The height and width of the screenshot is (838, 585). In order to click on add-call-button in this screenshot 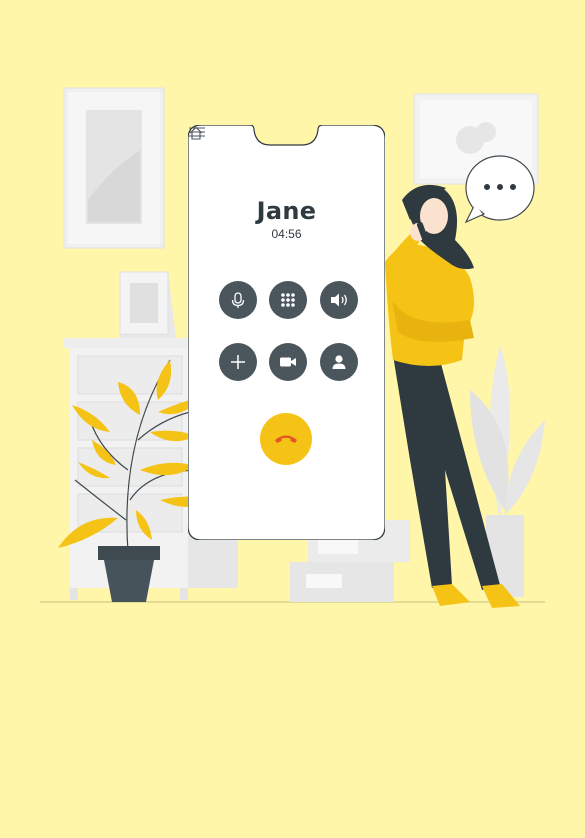, I will do `click(238, 362)`.